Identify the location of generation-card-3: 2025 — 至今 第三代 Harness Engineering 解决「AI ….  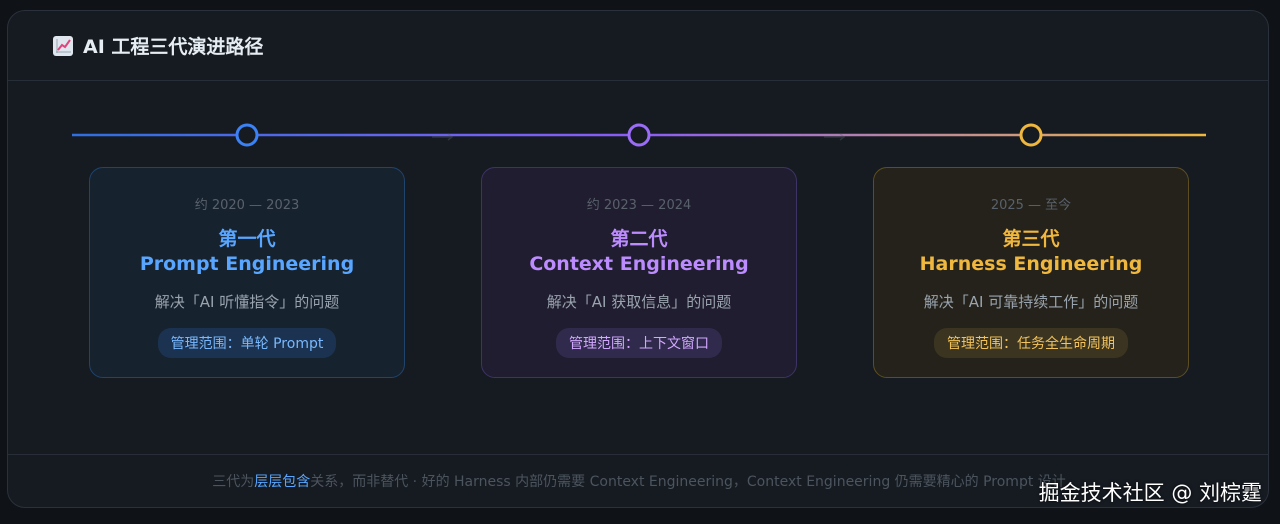
(1031, 272).